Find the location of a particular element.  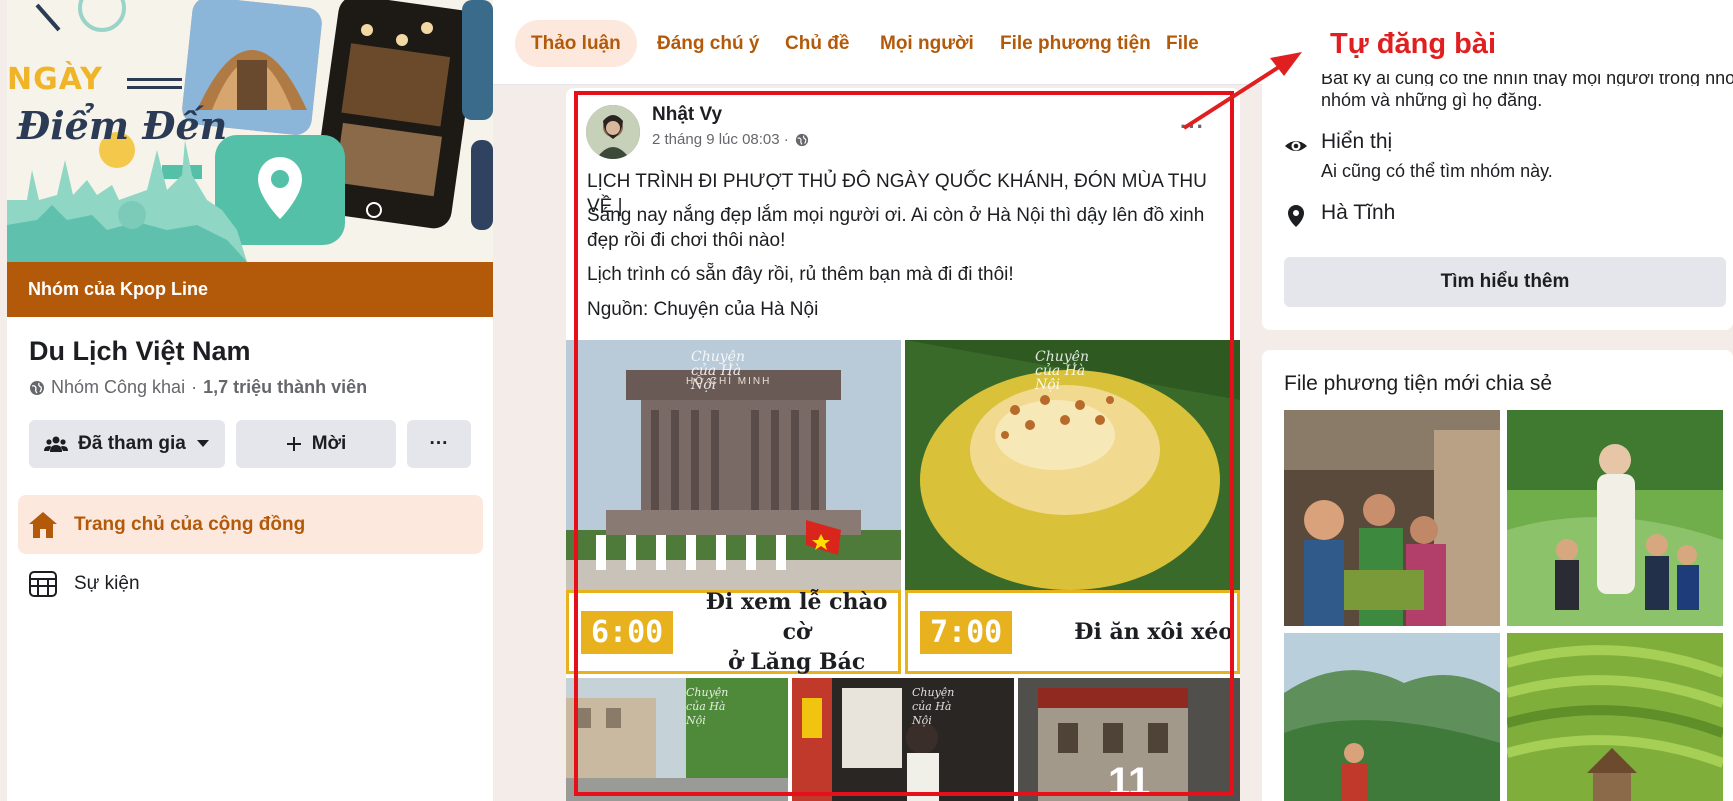

group-name: Du Lịch Việt Nam is located at coordinates (140, 351).